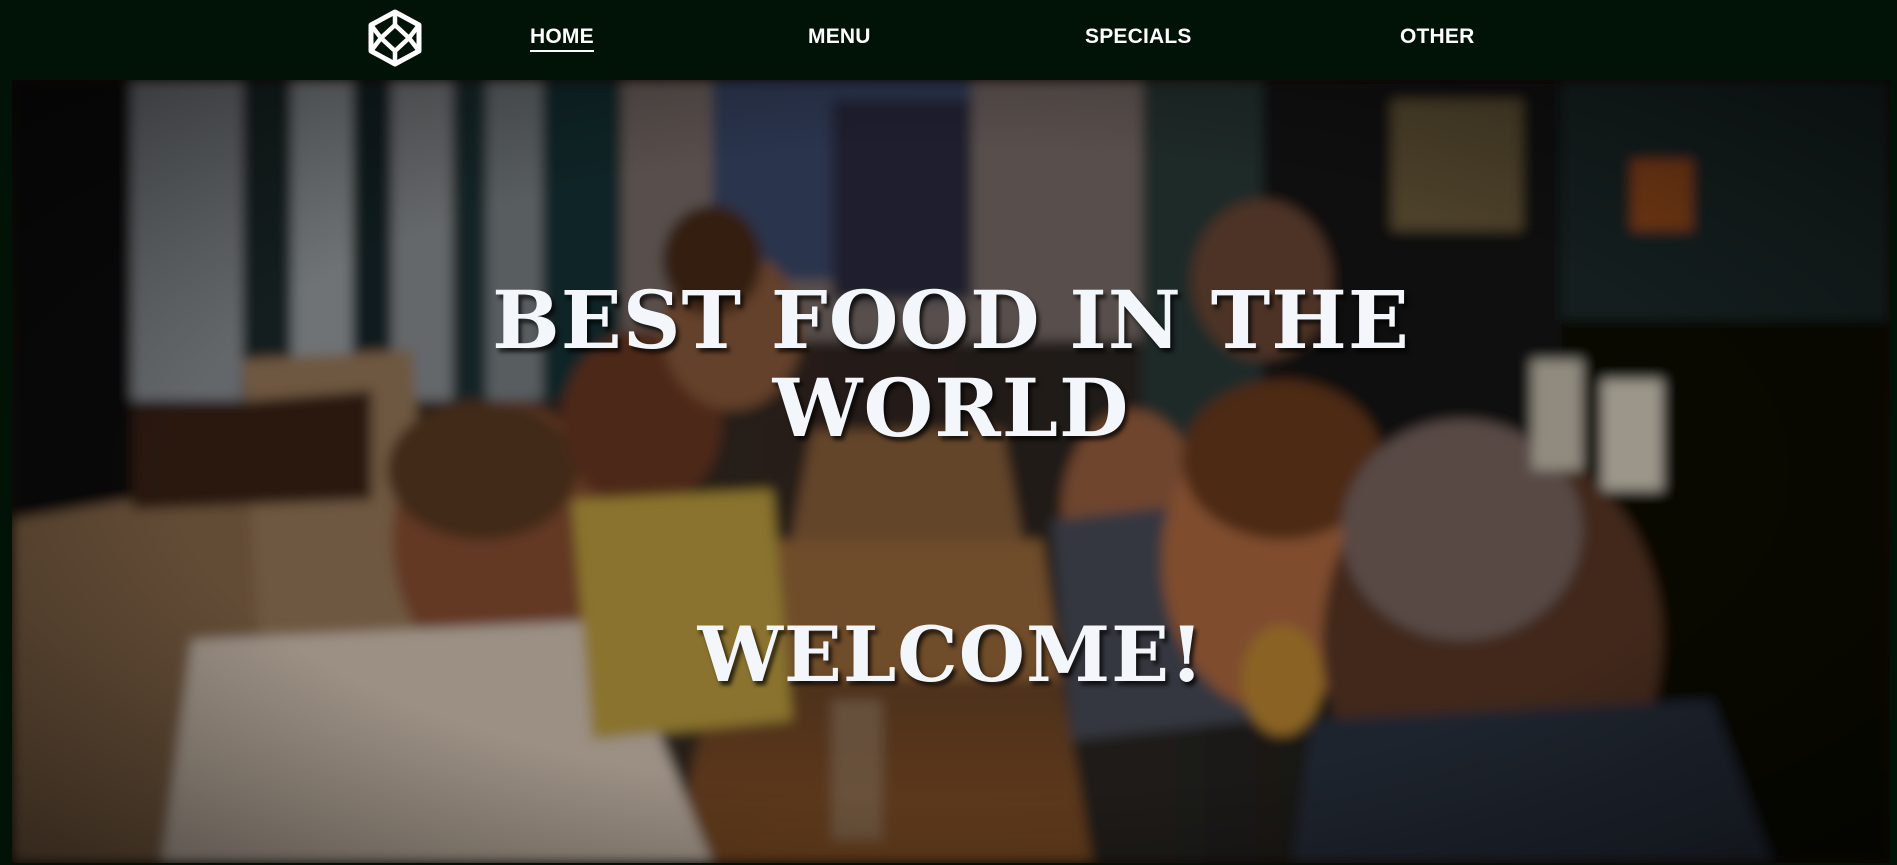 The height and width of the screenshot is (865, 1897). What do you see at coordinates (1138, 37) in the screenshot?
I see `nav-link-specials: SPECIALS` at bounding box center [1138, 37].